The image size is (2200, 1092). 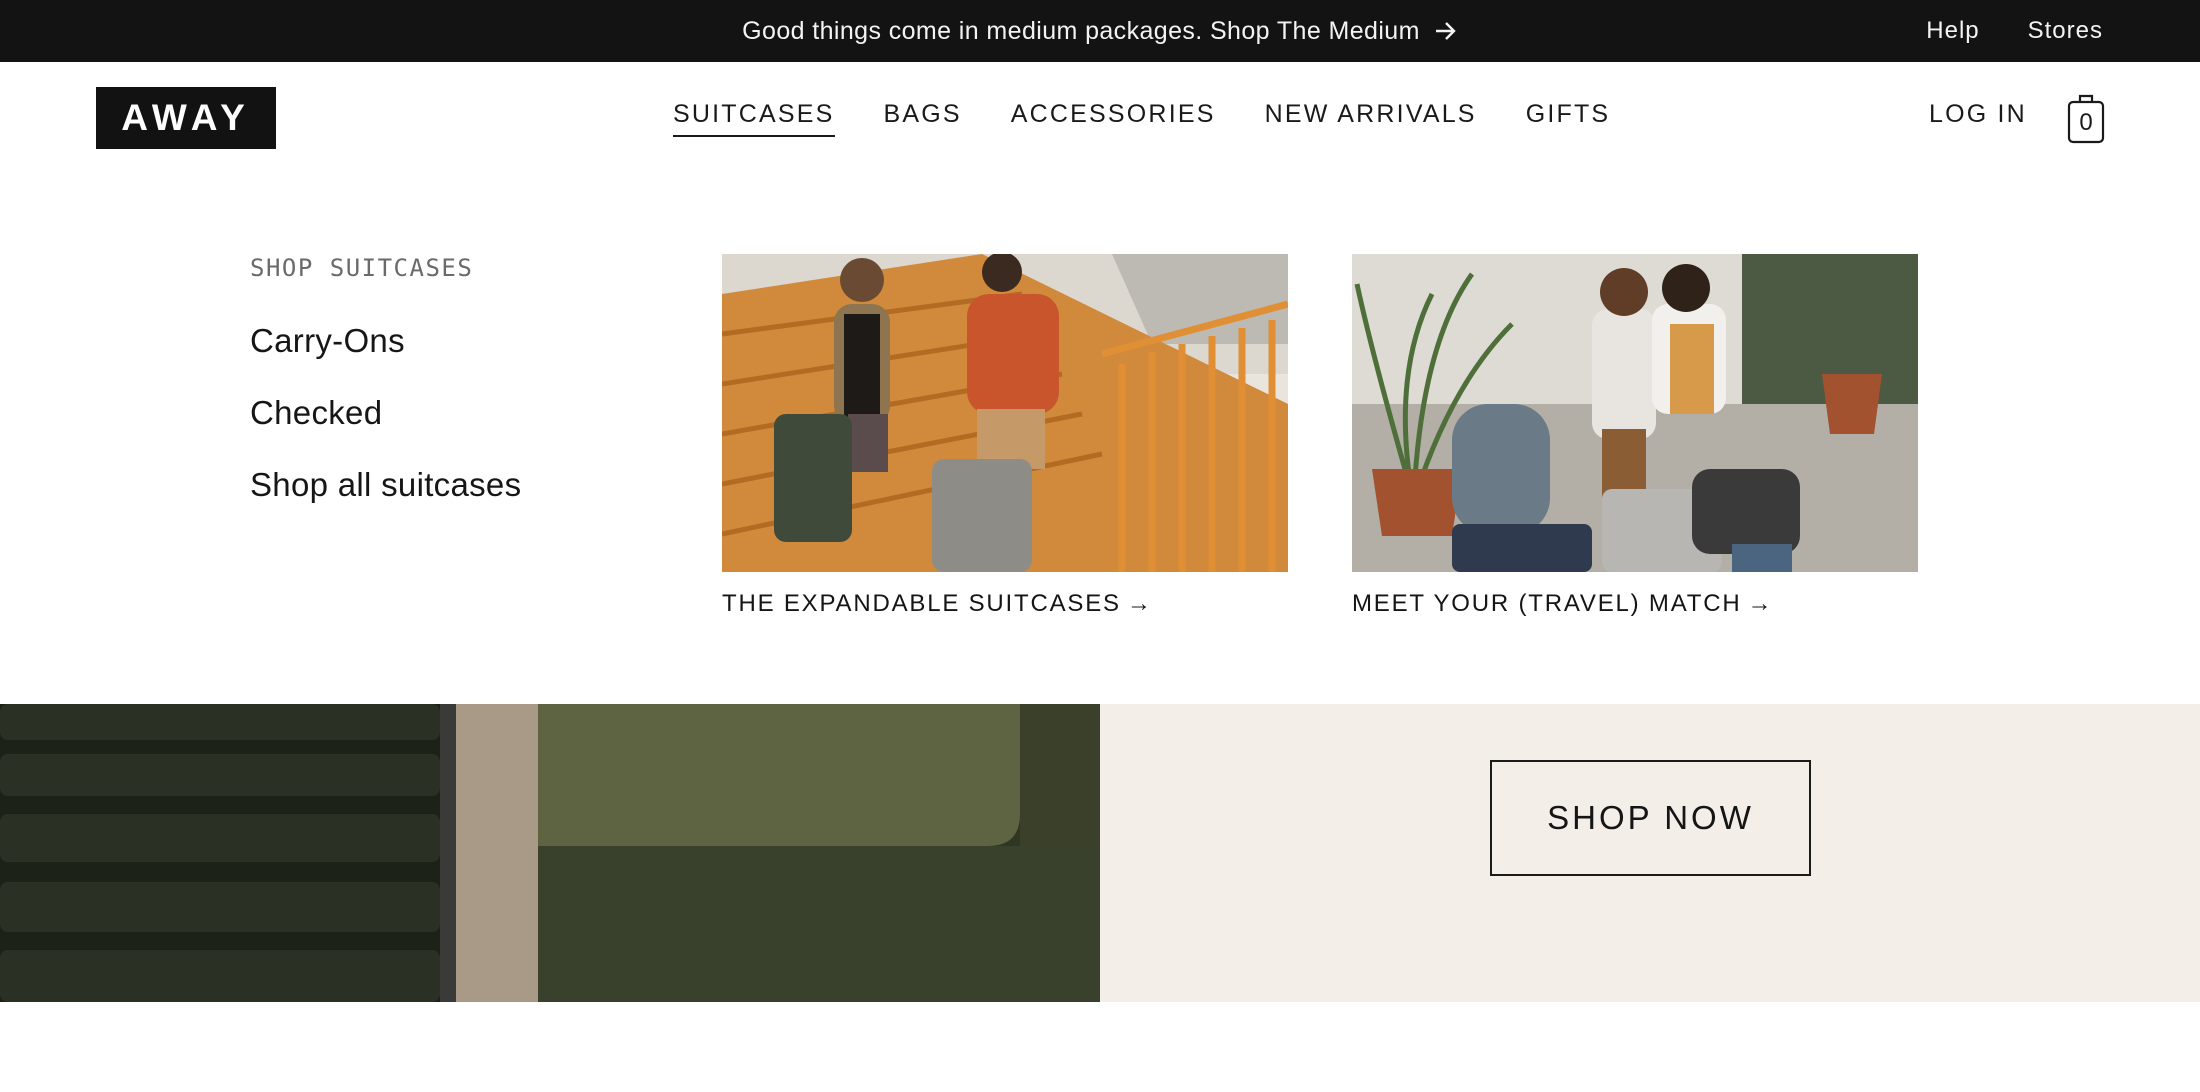 What do you see at coordinates (1650, 818) in the screenshot?
I see `shop-now-button: SHOP NOW` at bounding box center [1650, 818].